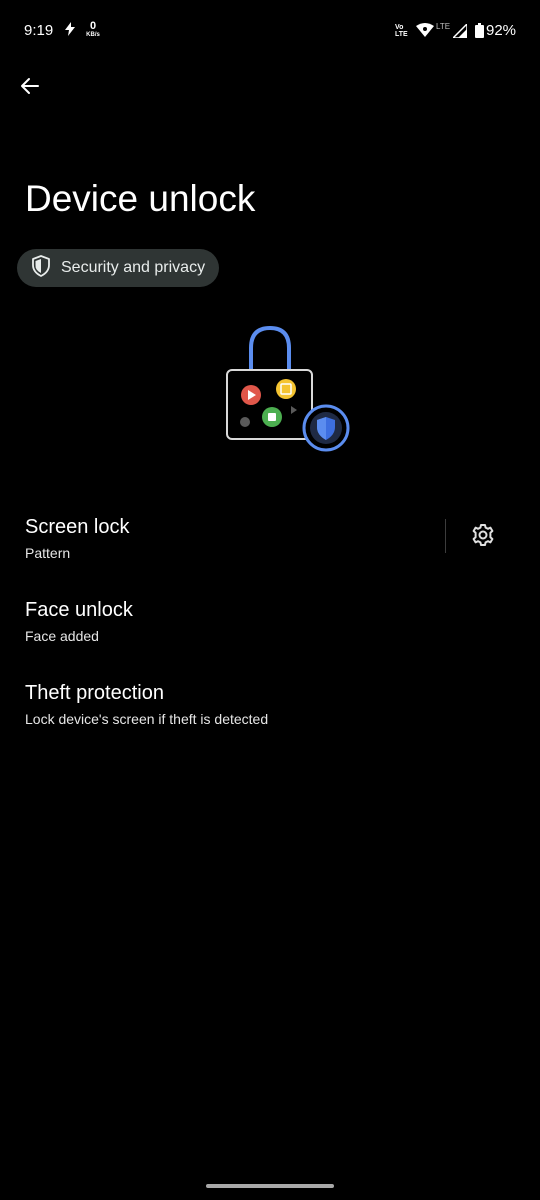 This screenshot has height=1200, width=540. Describe the element at coordinates (70, 30) in the screenshot. I see `flash-icon` at that location.